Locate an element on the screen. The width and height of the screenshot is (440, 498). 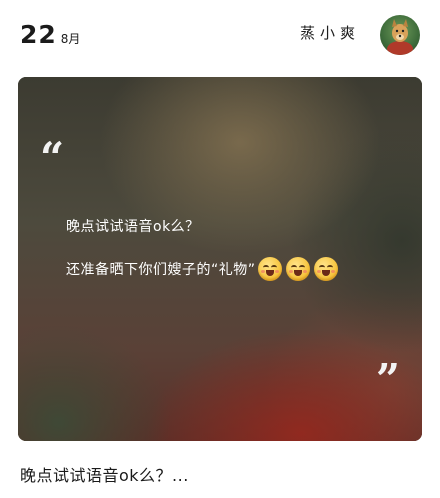
quote-line: 还准备晒下你们嫂子的“礼物” is located at coordinates (204, 269).